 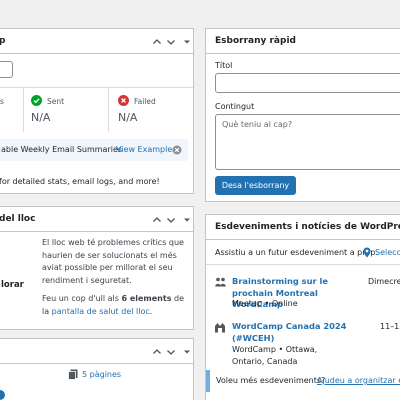 What do you see at coordinates (177, 151) in the screenshot?
I see `dismiss-icon` at bounding box center [177, 151].